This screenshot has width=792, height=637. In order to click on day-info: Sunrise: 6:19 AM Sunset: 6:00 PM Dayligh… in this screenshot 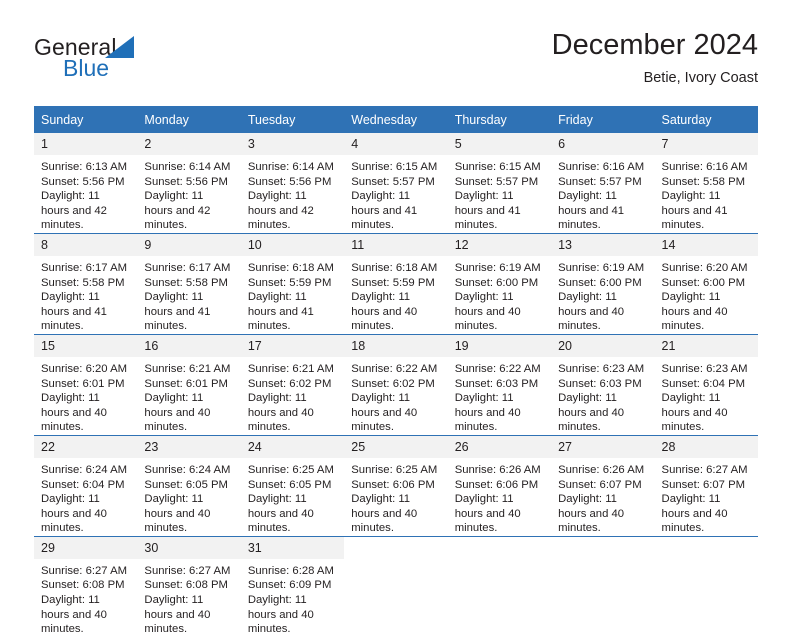, I will do `click(499, 295)`.